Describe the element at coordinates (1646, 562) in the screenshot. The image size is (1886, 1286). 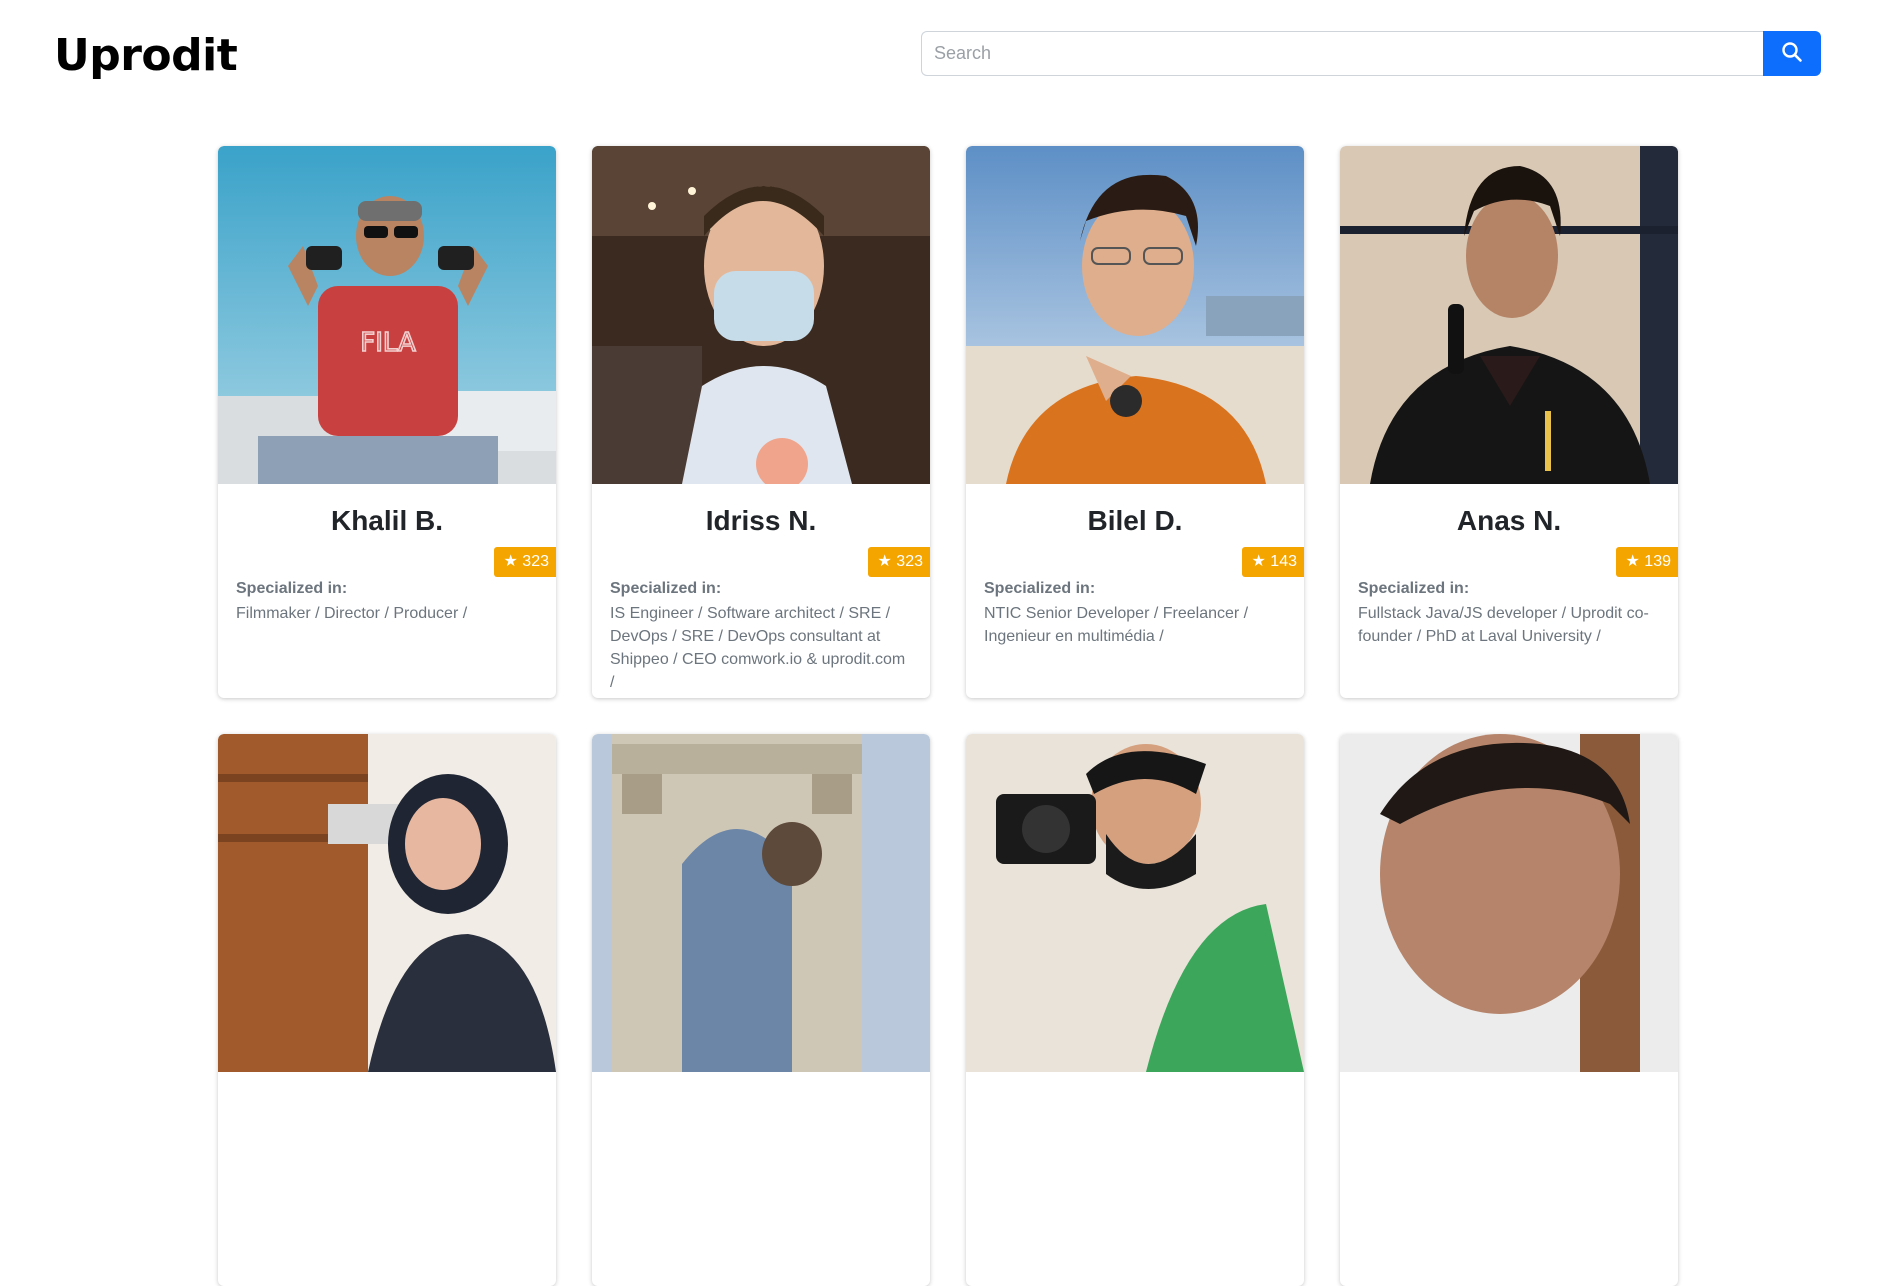
I see `rating-badge: ★ 139` at that location.